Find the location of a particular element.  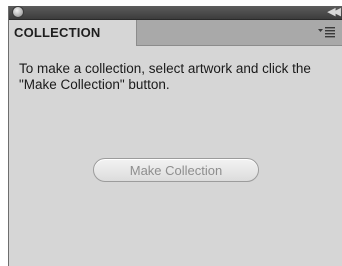

tab-collection: COLLECTION is located at coordinates (73, 33).